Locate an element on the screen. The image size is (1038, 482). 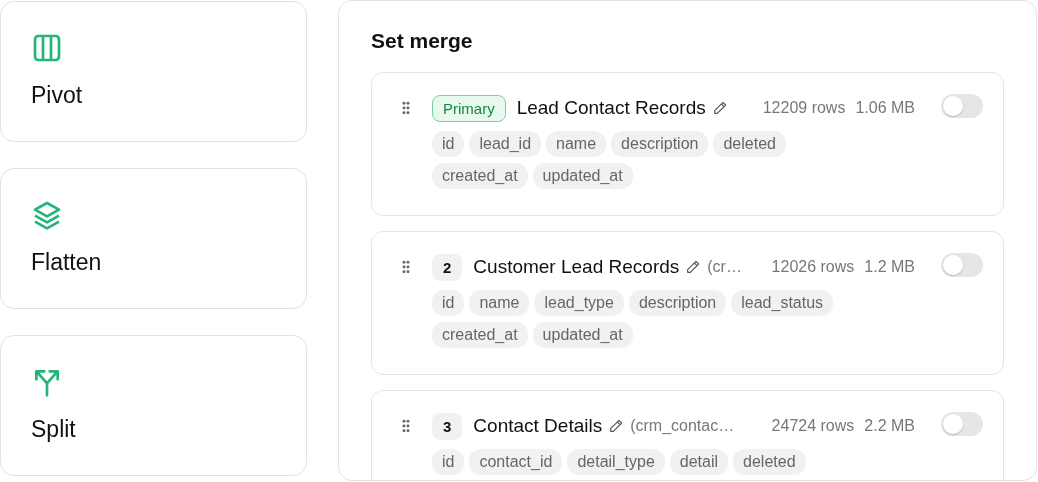
row-count: 24724 rows is located at coordinates (813, 426).